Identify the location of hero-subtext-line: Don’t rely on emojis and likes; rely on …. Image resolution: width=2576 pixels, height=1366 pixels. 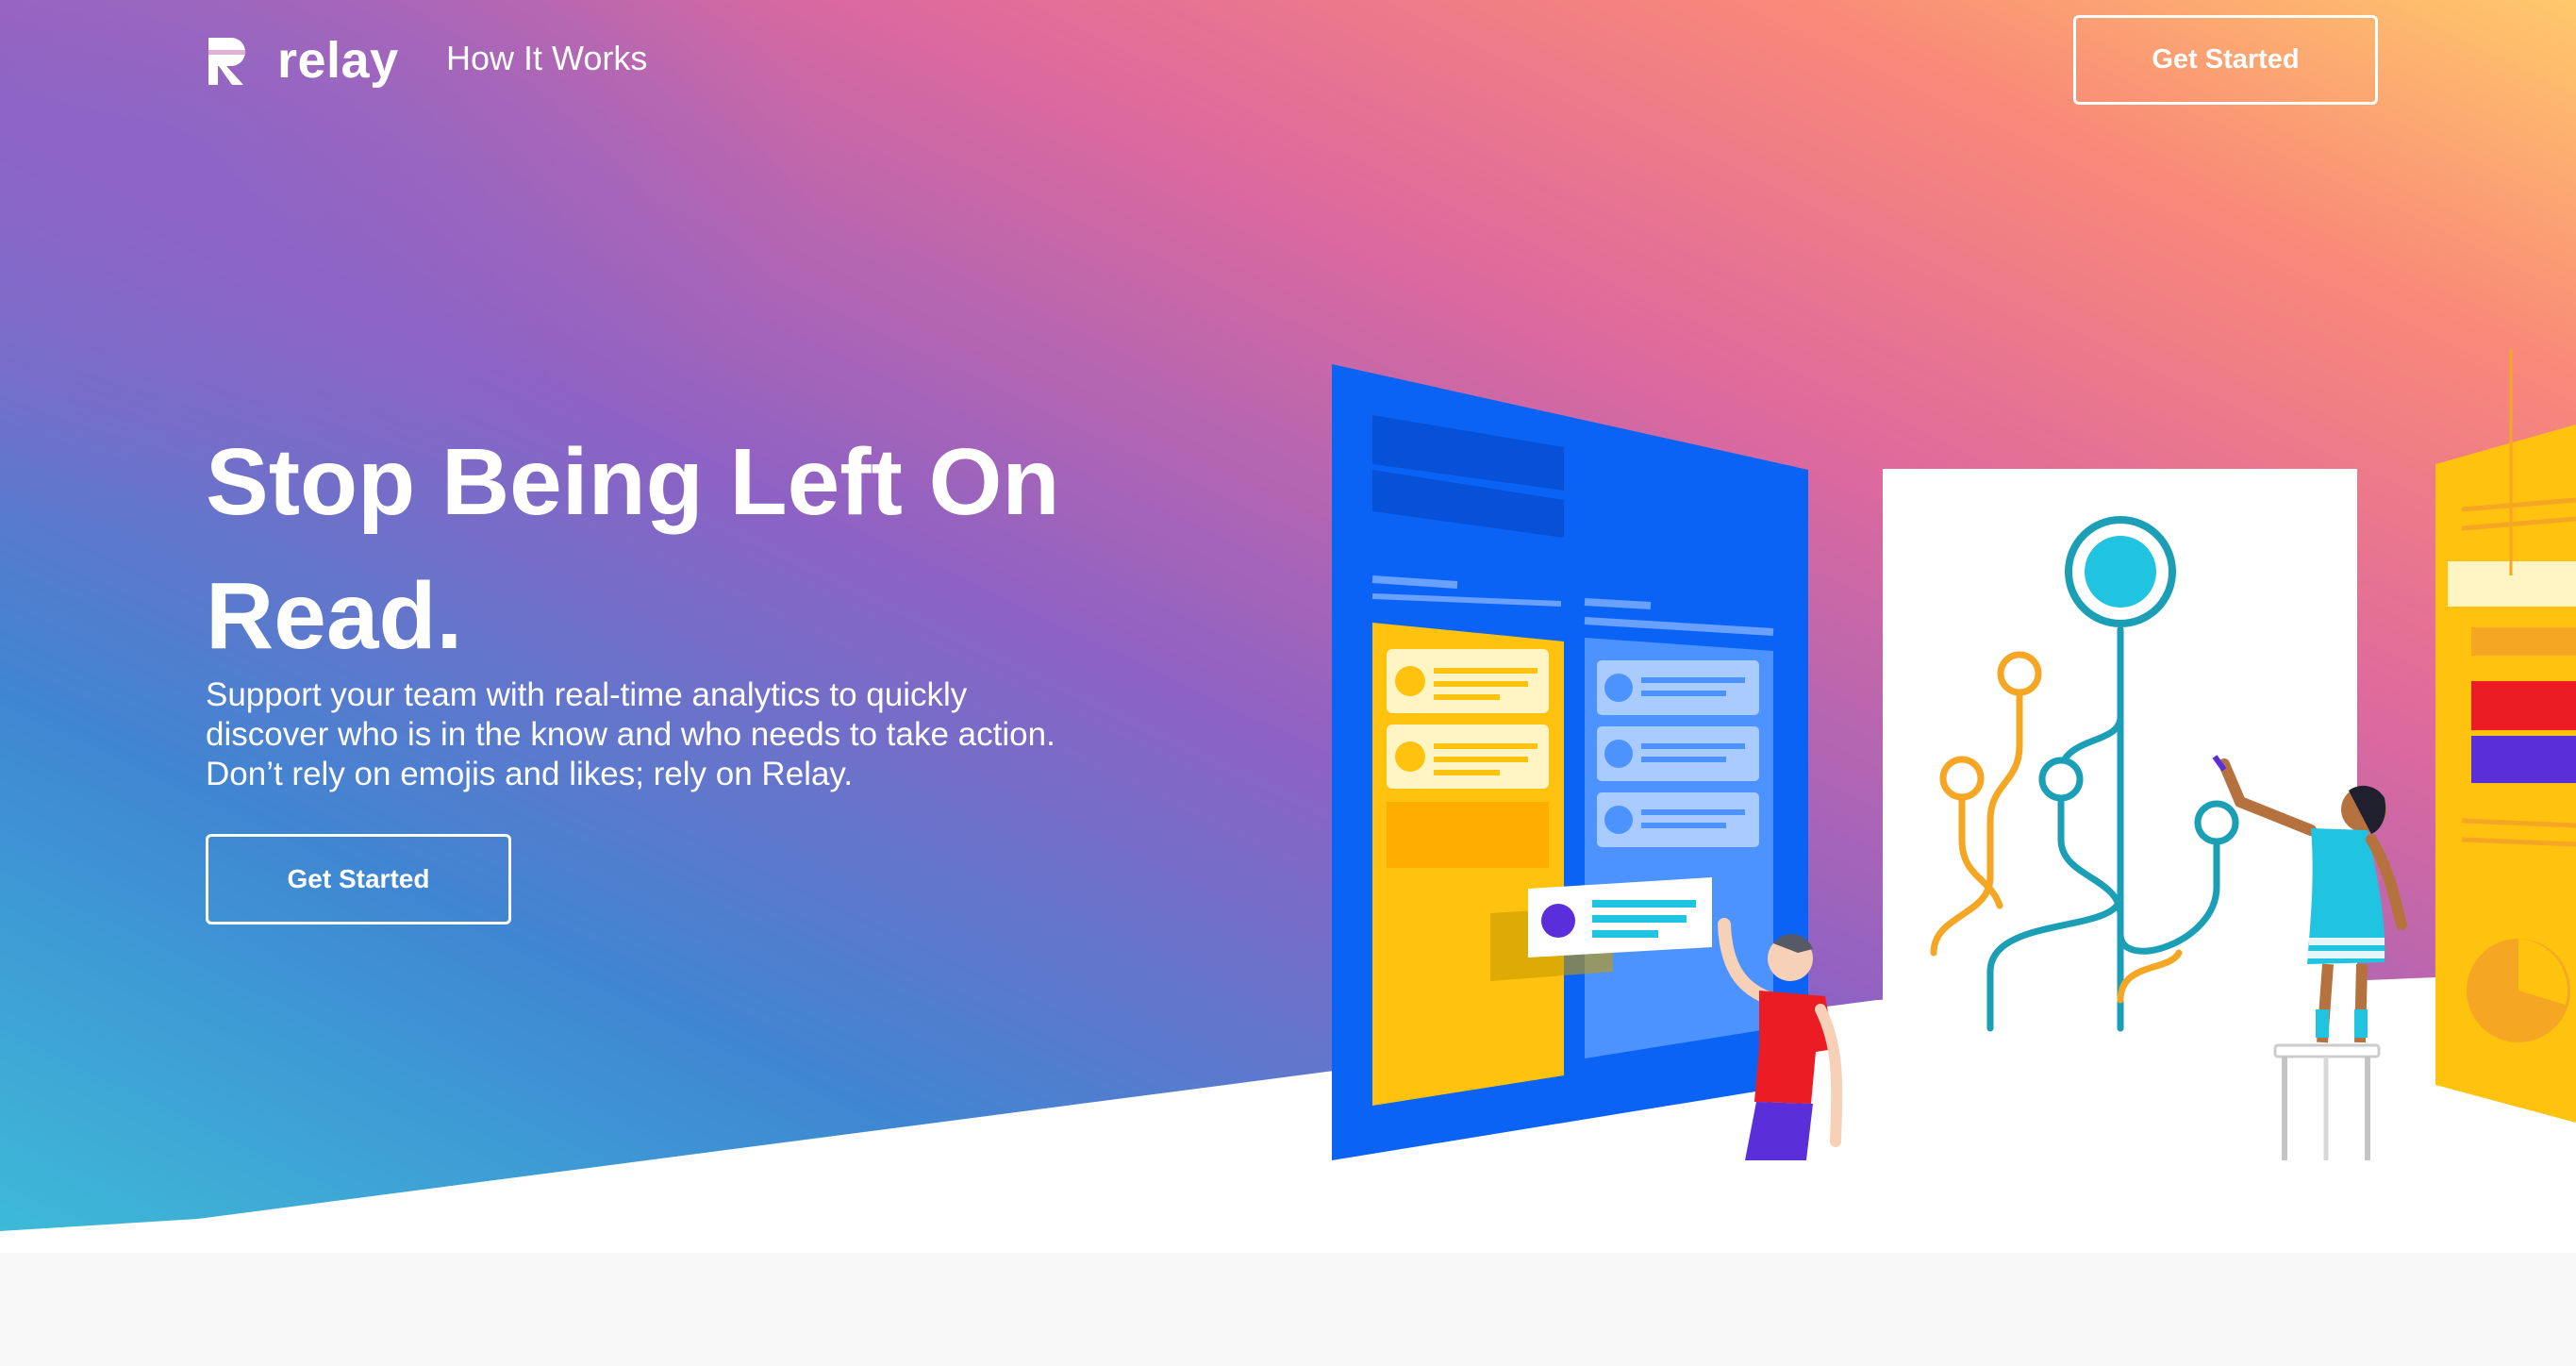
(530, 774).